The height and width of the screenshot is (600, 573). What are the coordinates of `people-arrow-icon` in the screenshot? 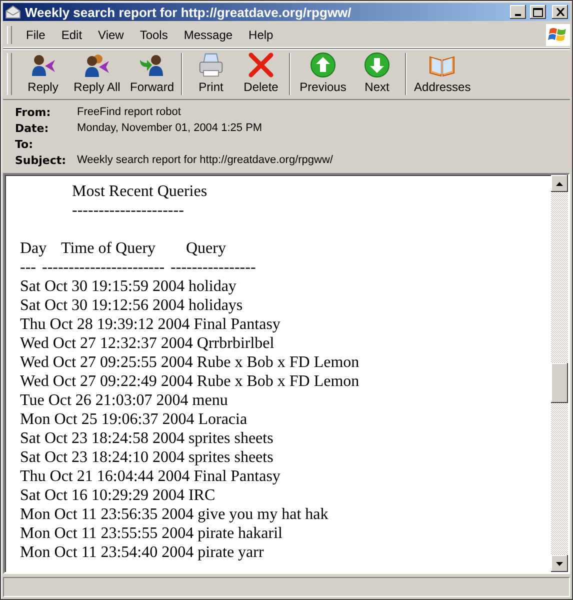 It's located at (97, 65).